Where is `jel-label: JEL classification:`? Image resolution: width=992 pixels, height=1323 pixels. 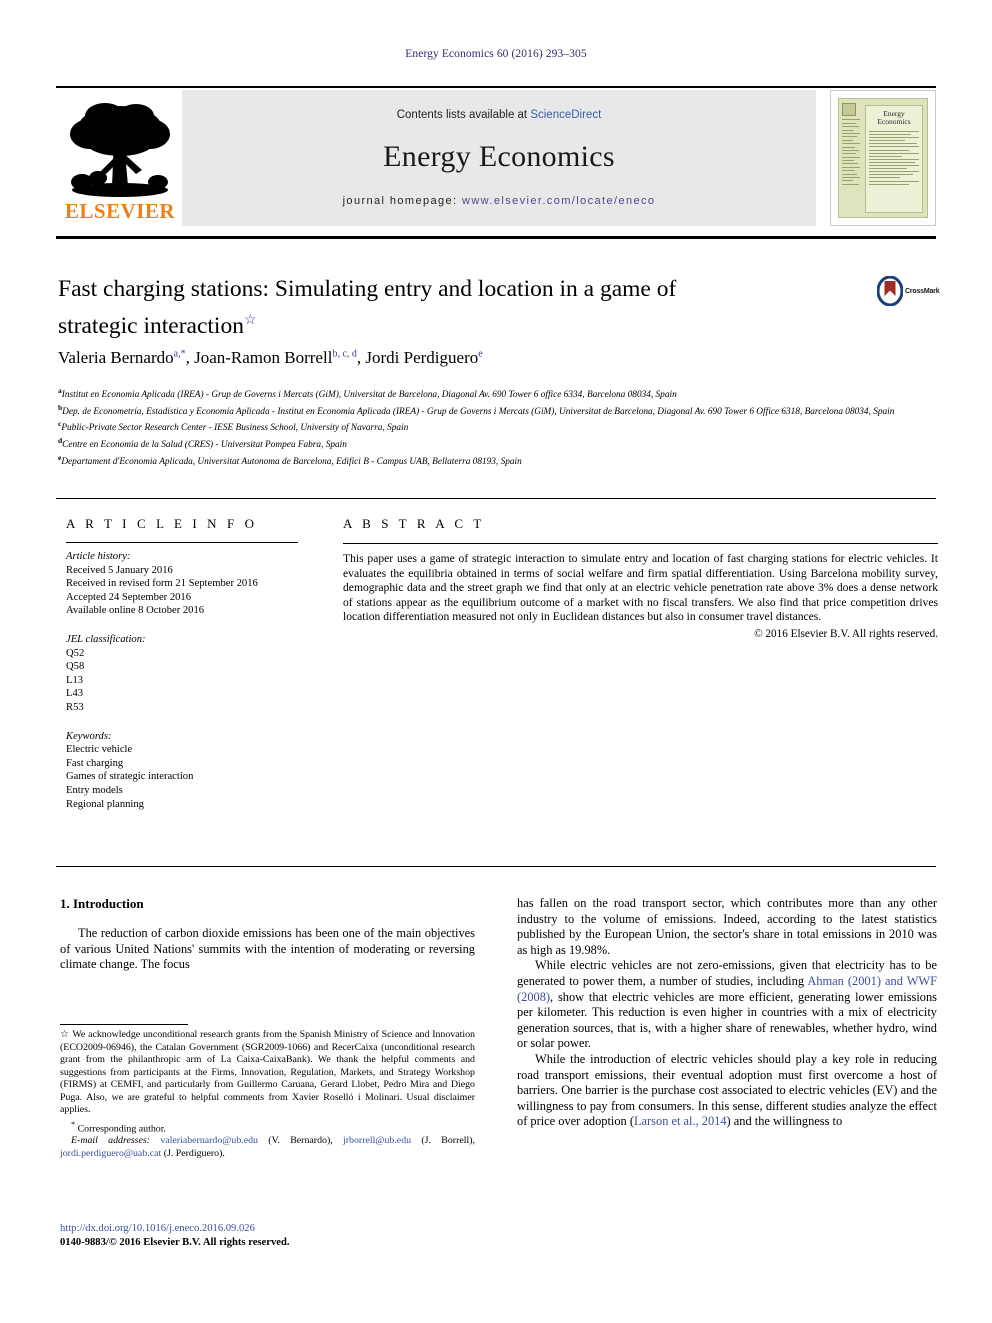
jel-label: JEL classification: is located at coordinates (106, 639).